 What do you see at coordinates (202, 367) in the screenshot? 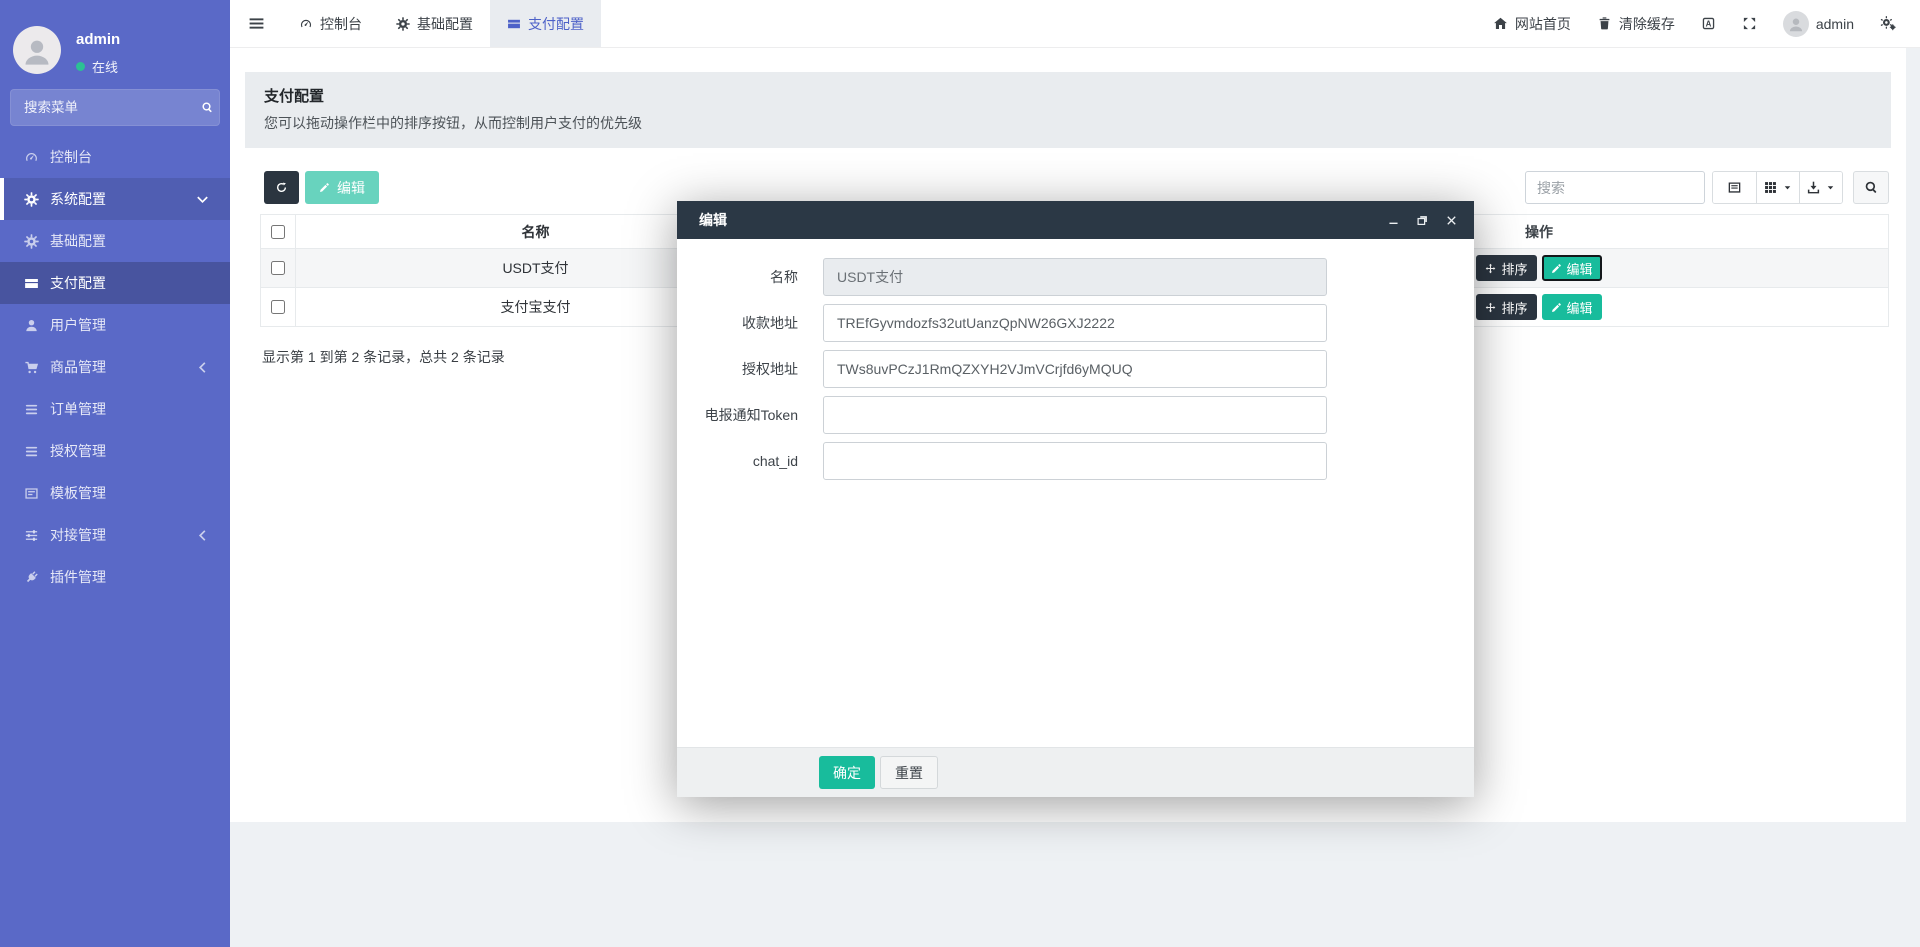
I see `chevron-left-icon` at bounding box center [202, 367].